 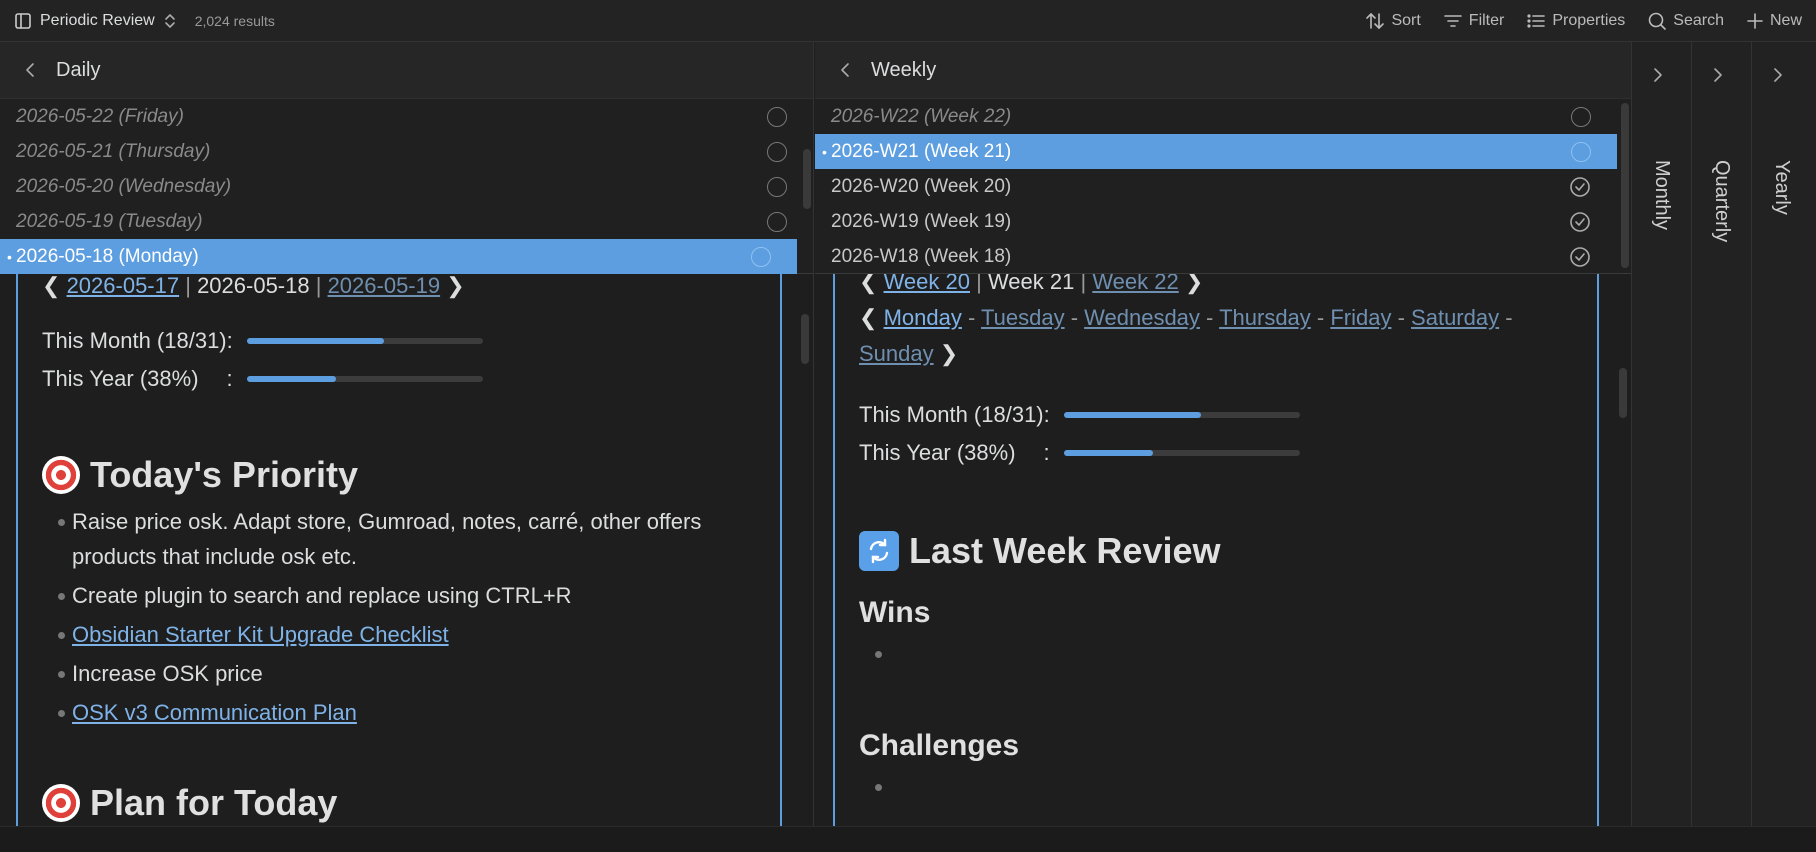 What do you see at coordinates (224, 474) in the screenshot?
I see `priority-title: Today's Priority` at bounding box center [224, 474].